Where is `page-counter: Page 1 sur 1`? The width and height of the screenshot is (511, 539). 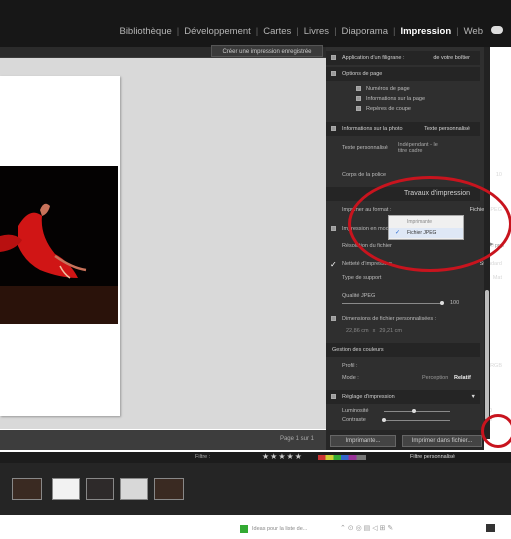
page-counter: Page 1 sur 1 is located at coordinates (296, 439).